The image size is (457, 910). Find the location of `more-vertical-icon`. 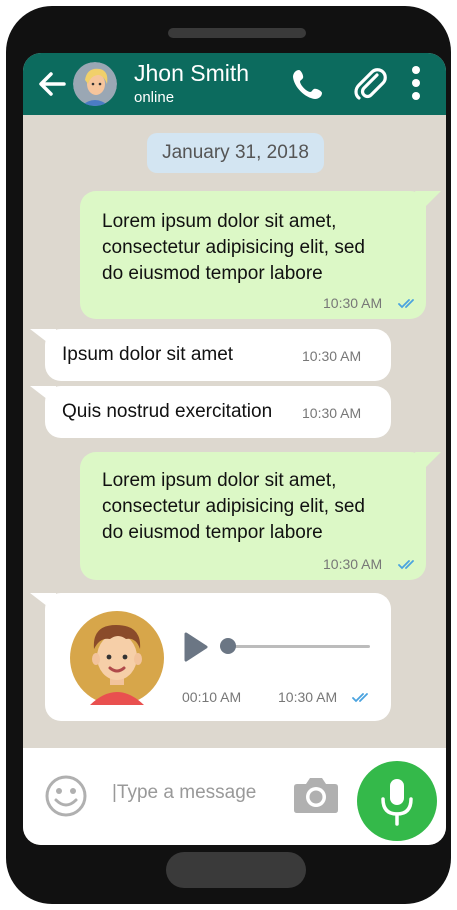

more-vertical-icon is located at coordinates (416, 84).